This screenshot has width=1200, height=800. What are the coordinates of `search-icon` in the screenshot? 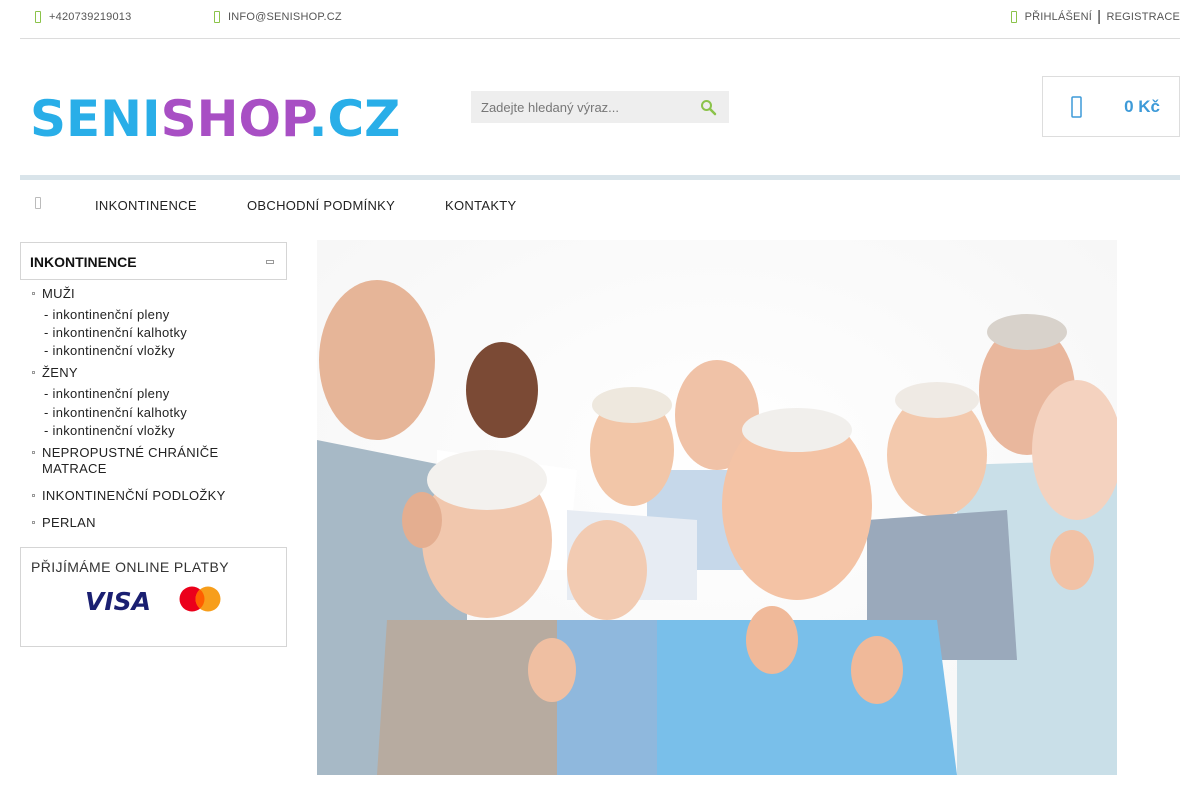 It's located at (708, 107).